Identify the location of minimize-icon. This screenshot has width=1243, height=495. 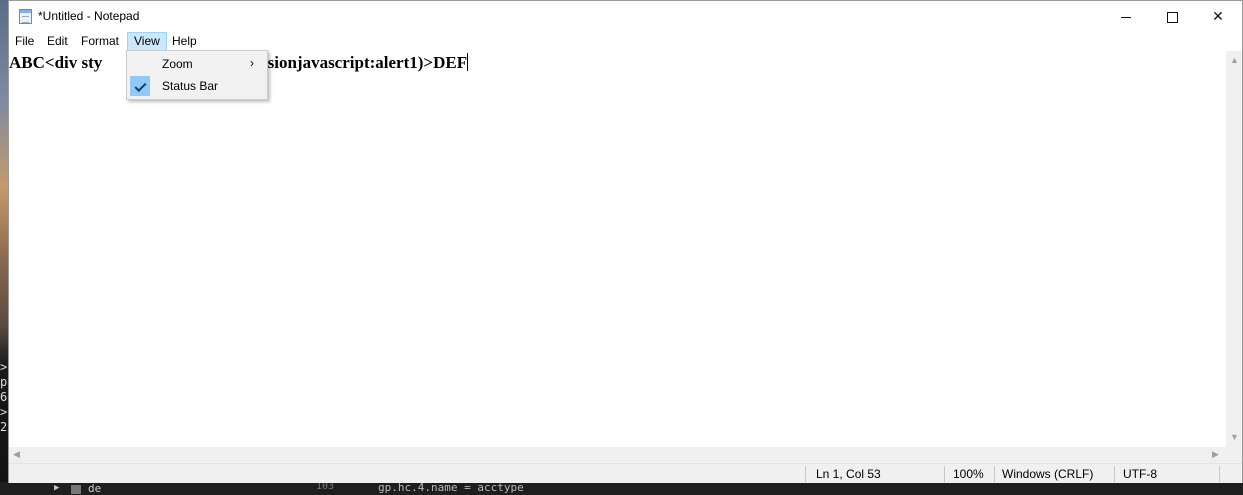
(1126, 17).